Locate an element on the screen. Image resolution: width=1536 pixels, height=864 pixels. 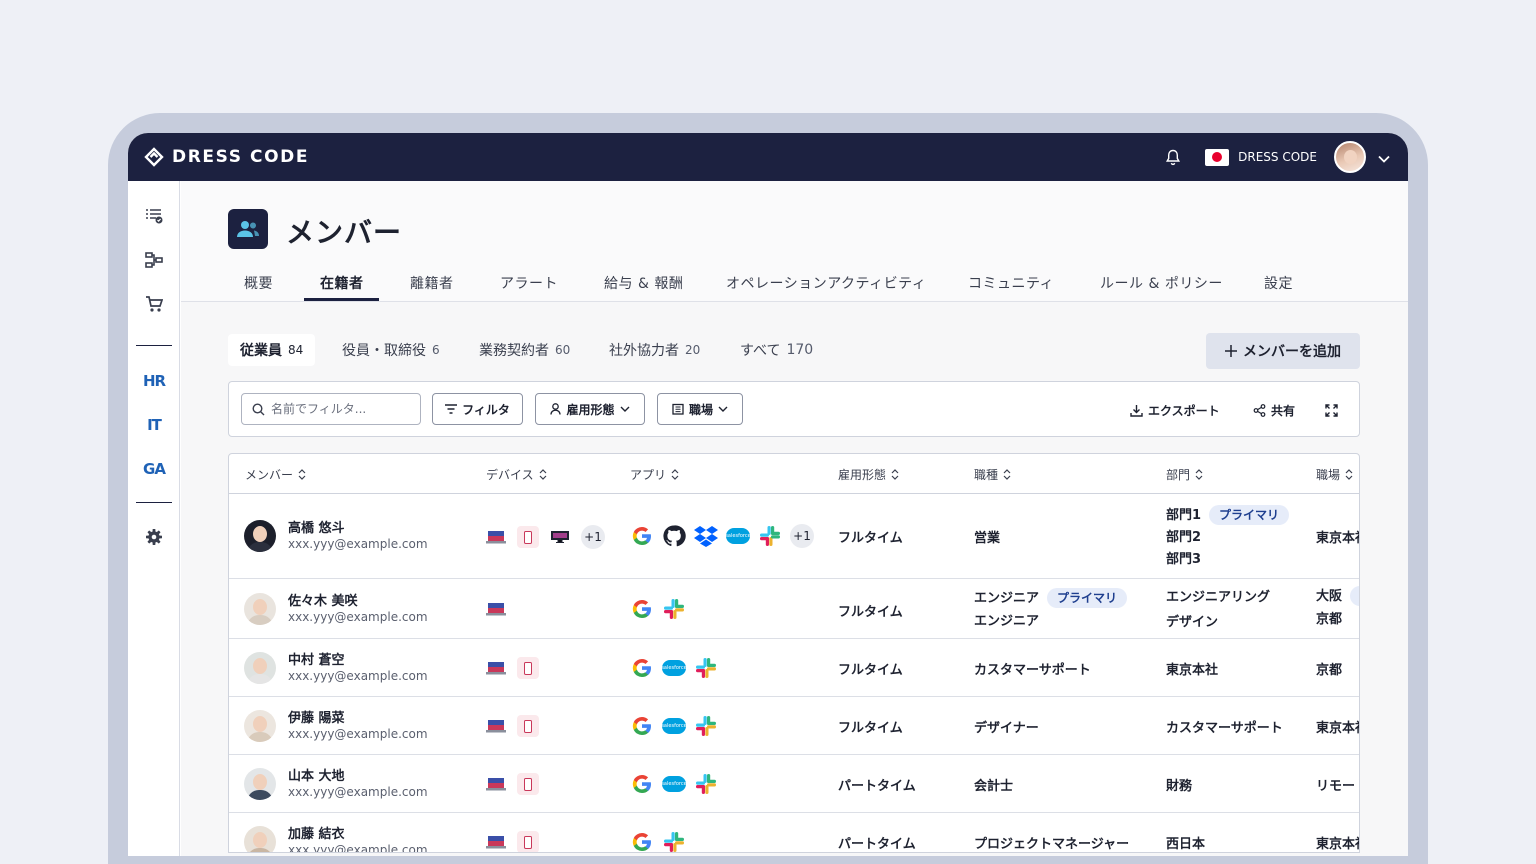
tab-community: コミュニティ is located at coordinates (1011, 287).